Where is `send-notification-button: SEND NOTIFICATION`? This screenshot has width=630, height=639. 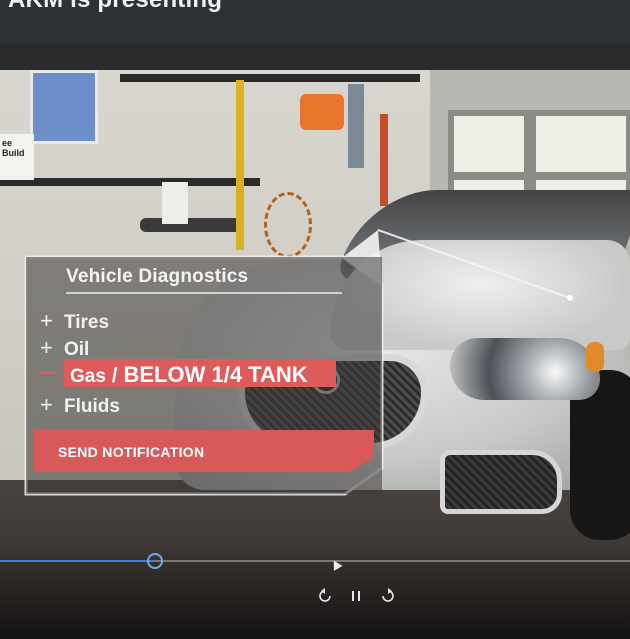 send-notification-button: SEND NOTIFICATION is located at coordinates (204, 451).